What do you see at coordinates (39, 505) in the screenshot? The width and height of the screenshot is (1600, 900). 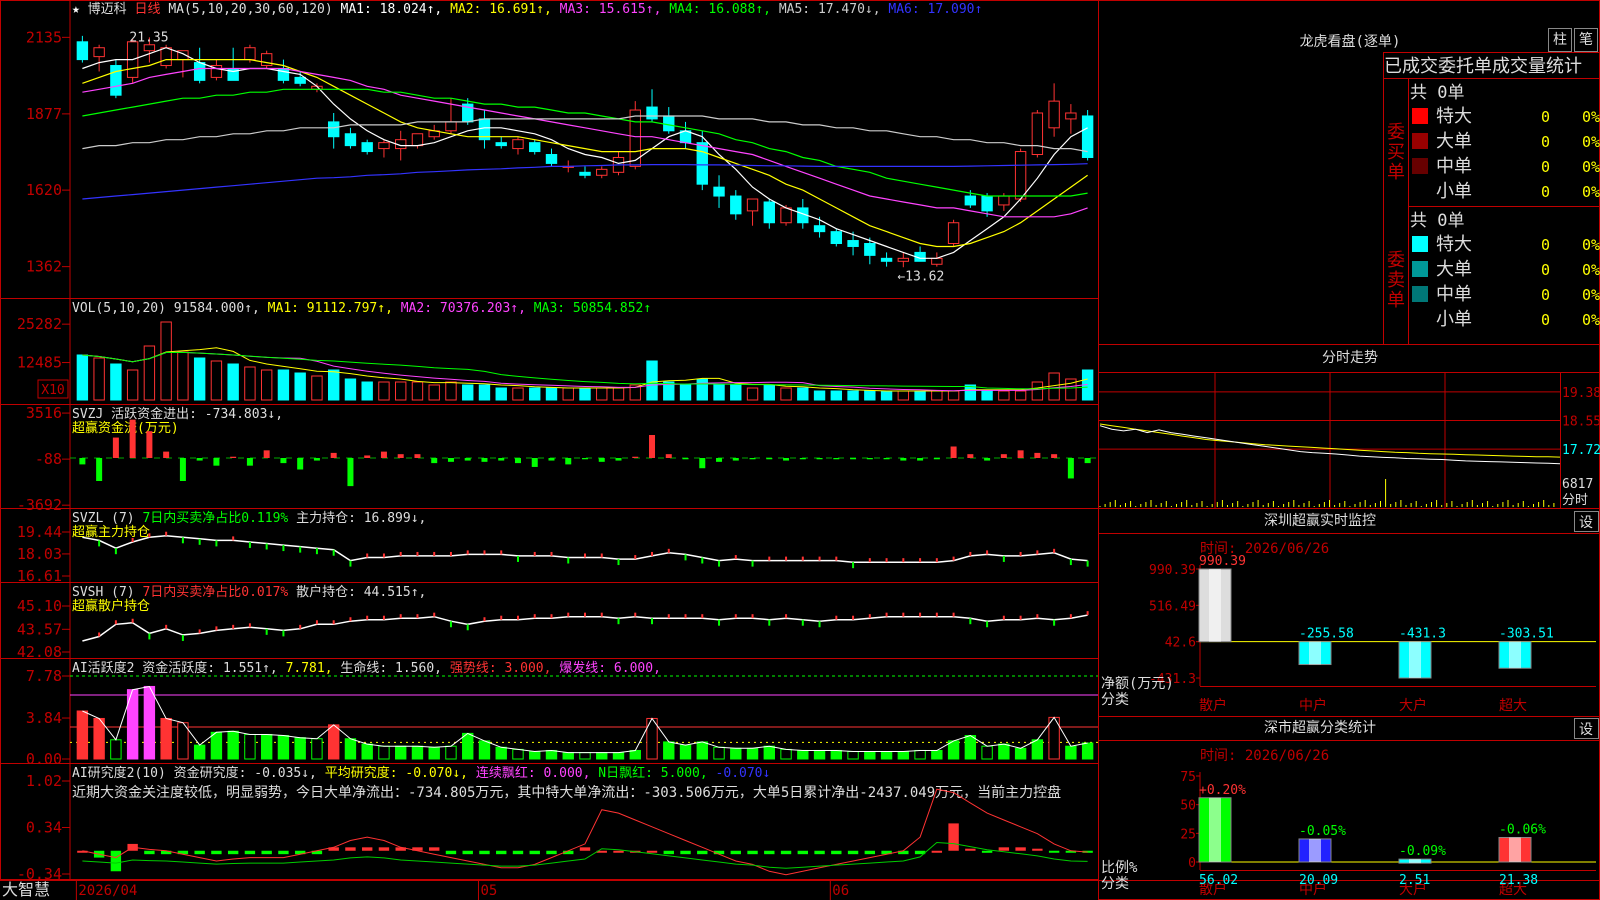 I see `svzj-y-tick: -3692` at bounding box center [39, 505].